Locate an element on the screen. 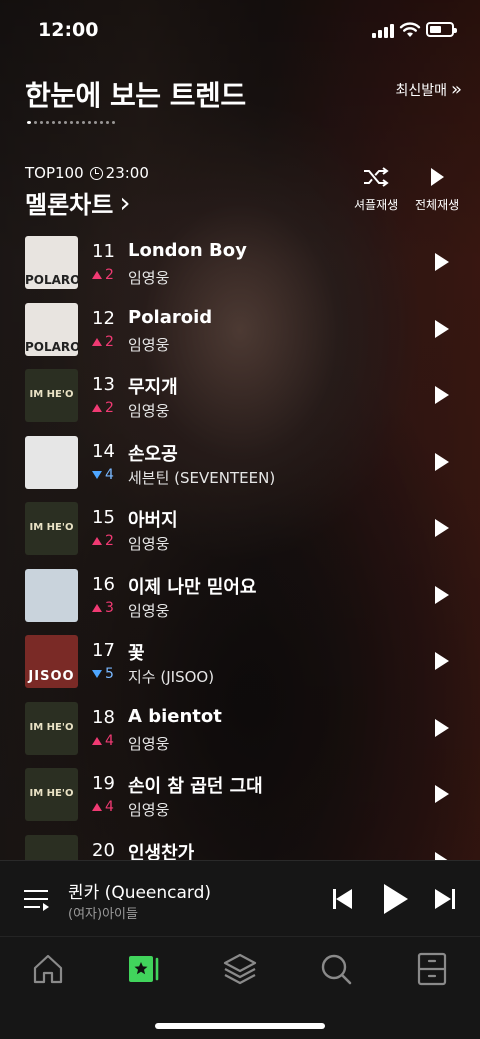  chart-row: IM HE'O 13 2 무지개 임영웅 is located at coordinates (240, 397).